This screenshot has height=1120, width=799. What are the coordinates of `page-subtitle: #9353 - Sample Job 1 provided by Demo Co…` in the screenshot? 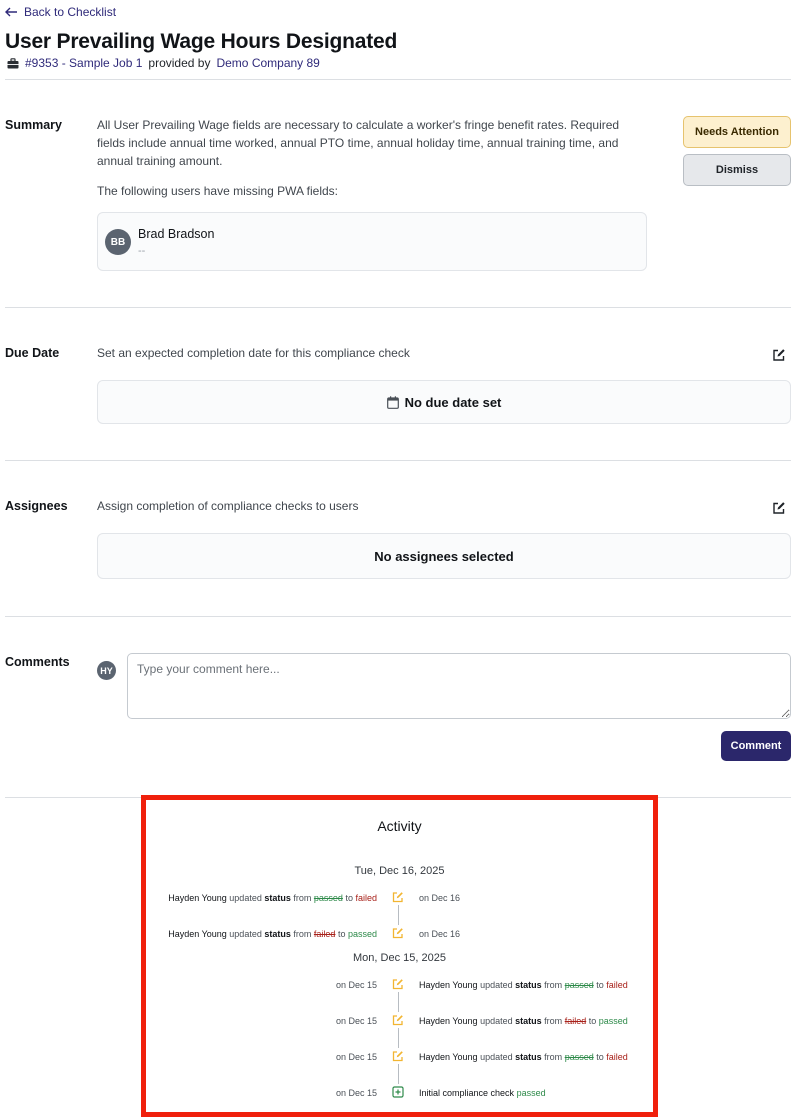 It's located at (163, 63).